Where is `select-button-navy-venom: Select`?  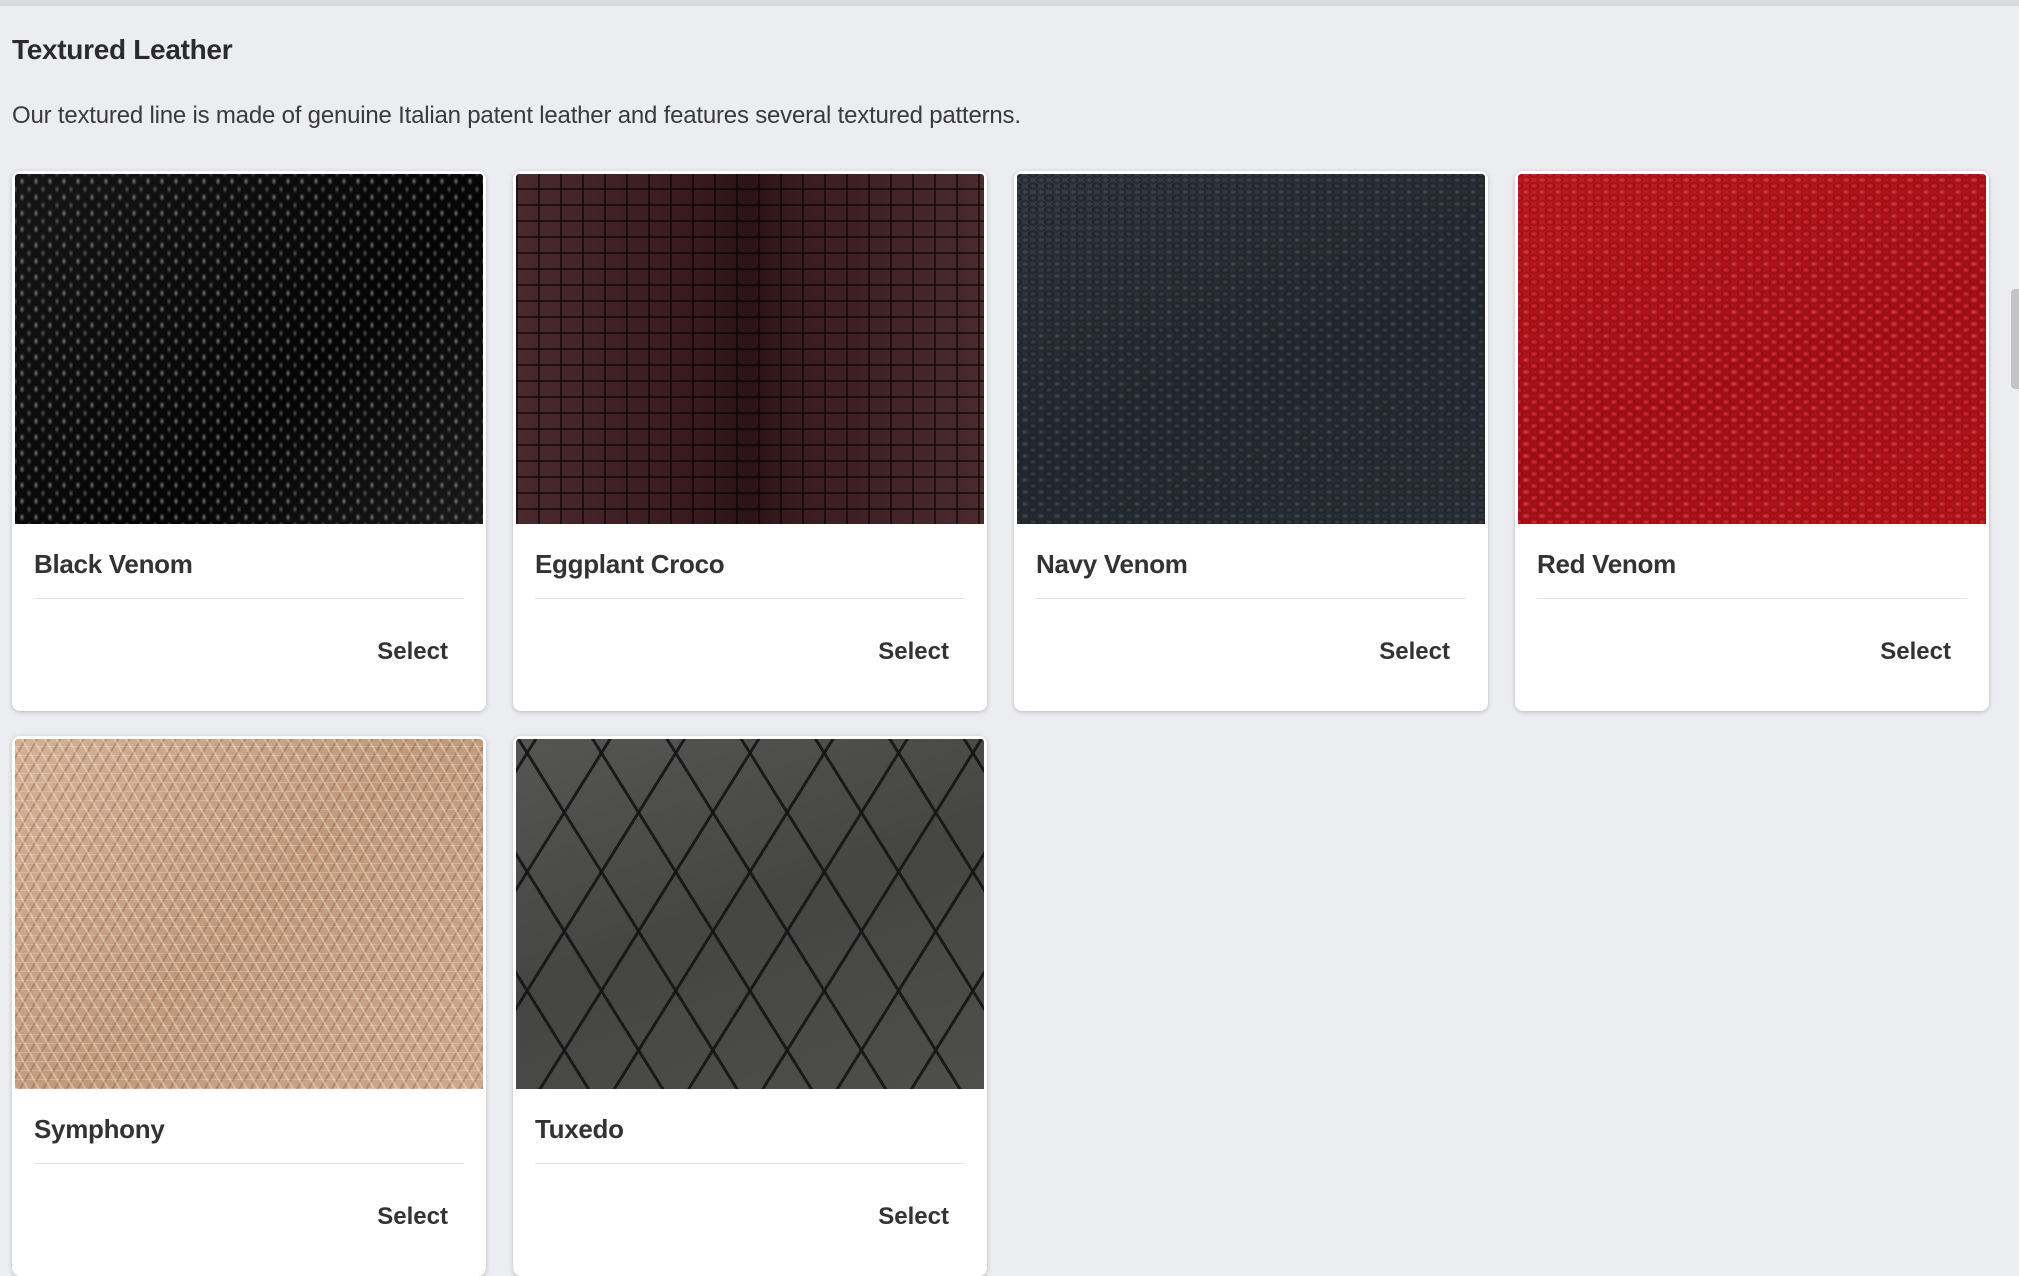
select-button-navy-venom: Select is located at coordinates (1414, 652).